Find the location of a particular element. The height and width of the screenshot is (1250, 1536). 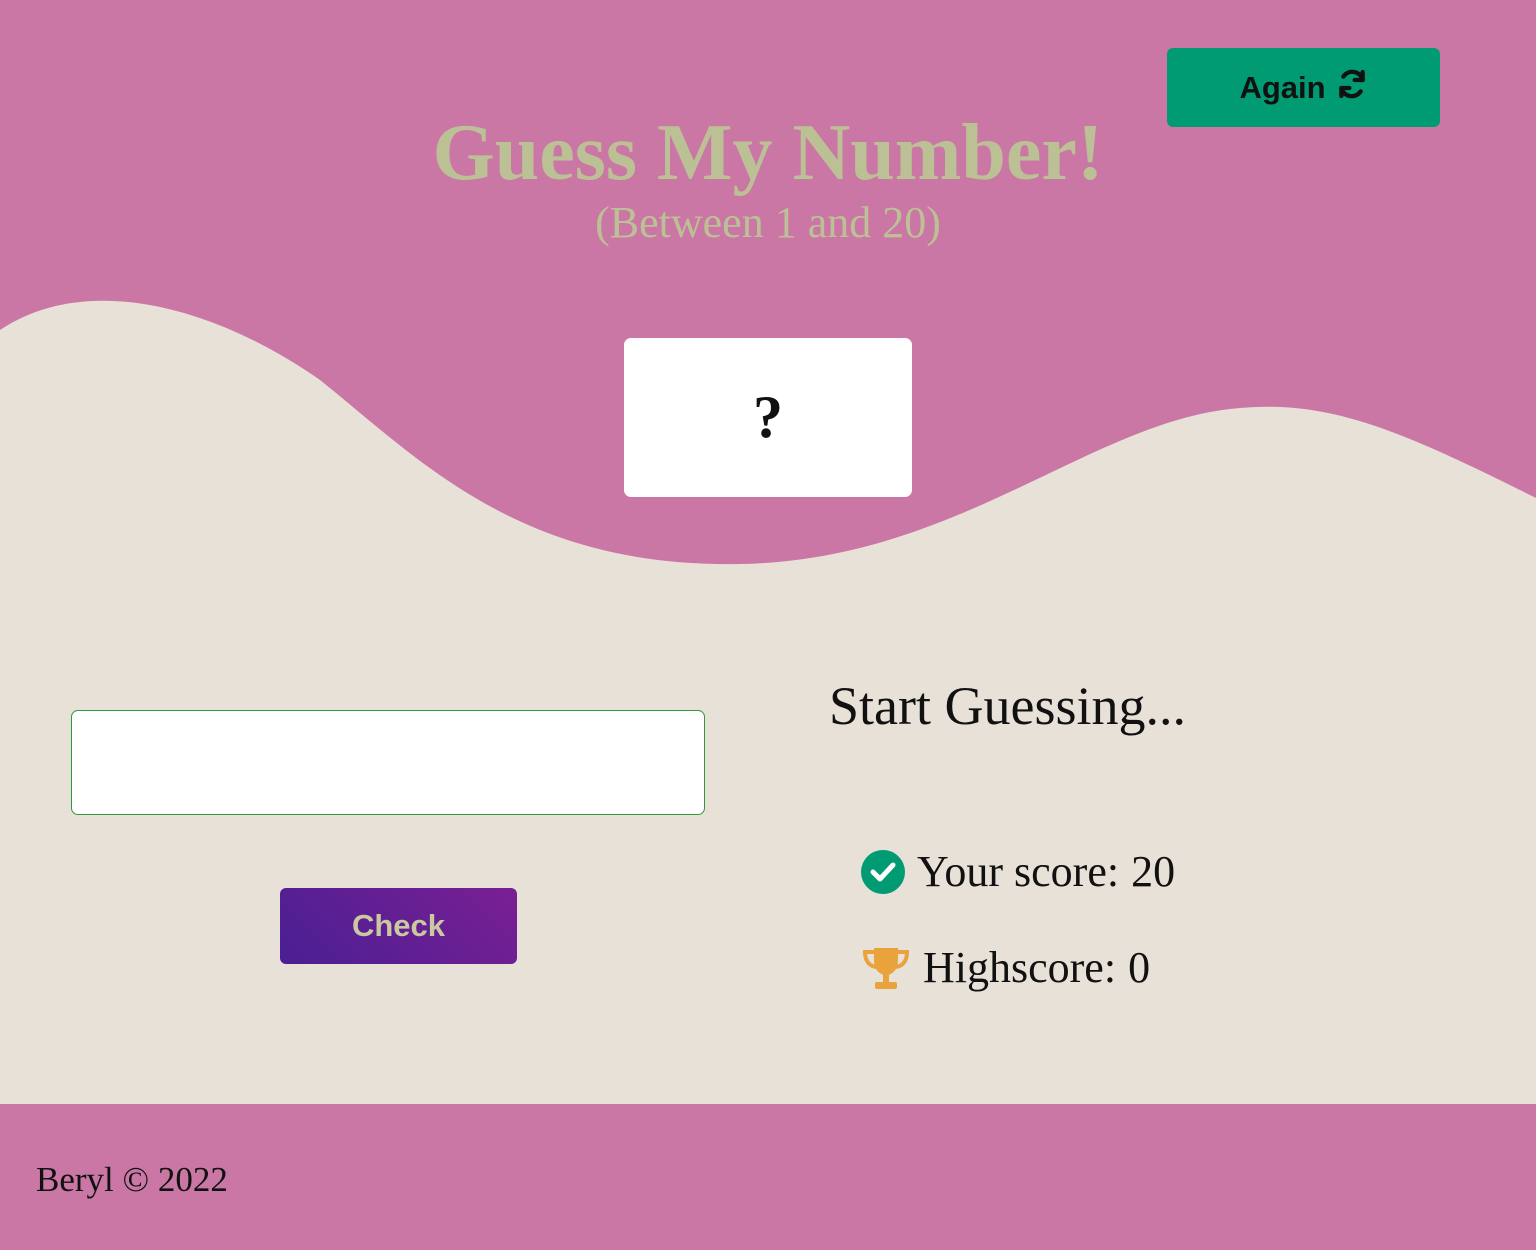

highscore-value: 0 is located at coordinates (1139, 967).